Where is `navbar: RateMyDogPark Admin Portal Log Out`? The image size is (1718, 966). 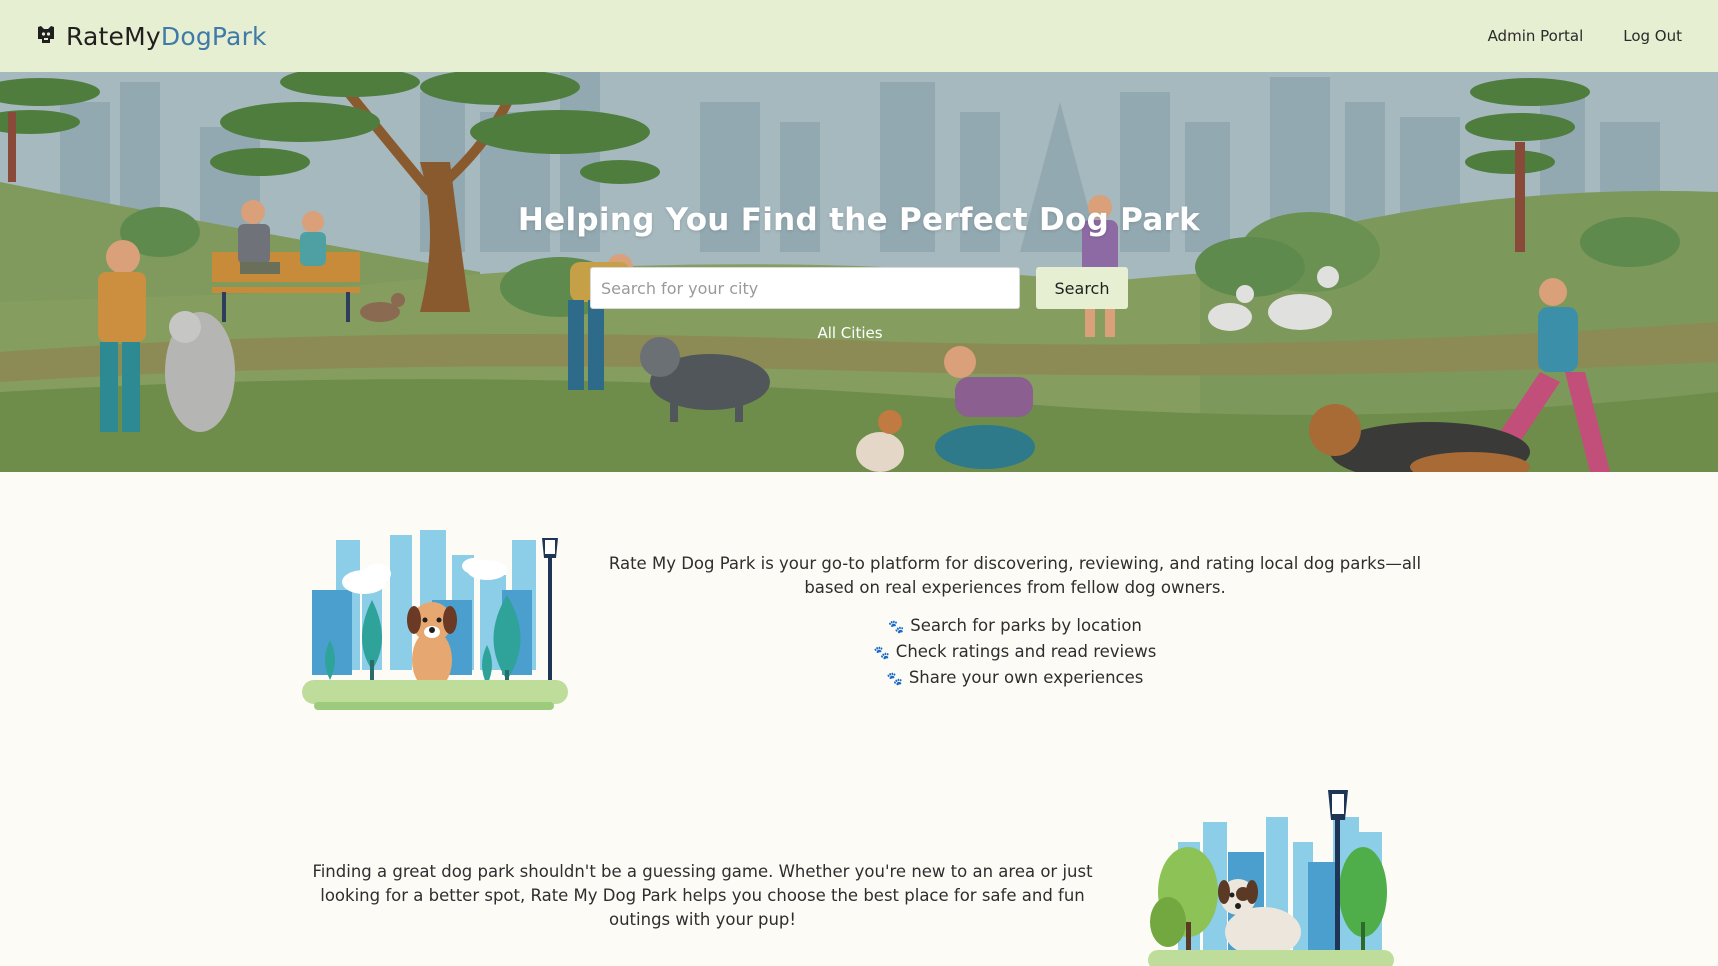 navbar: RateMyDogPark Admin Portal Log Out is located at coordinates (859, 36).